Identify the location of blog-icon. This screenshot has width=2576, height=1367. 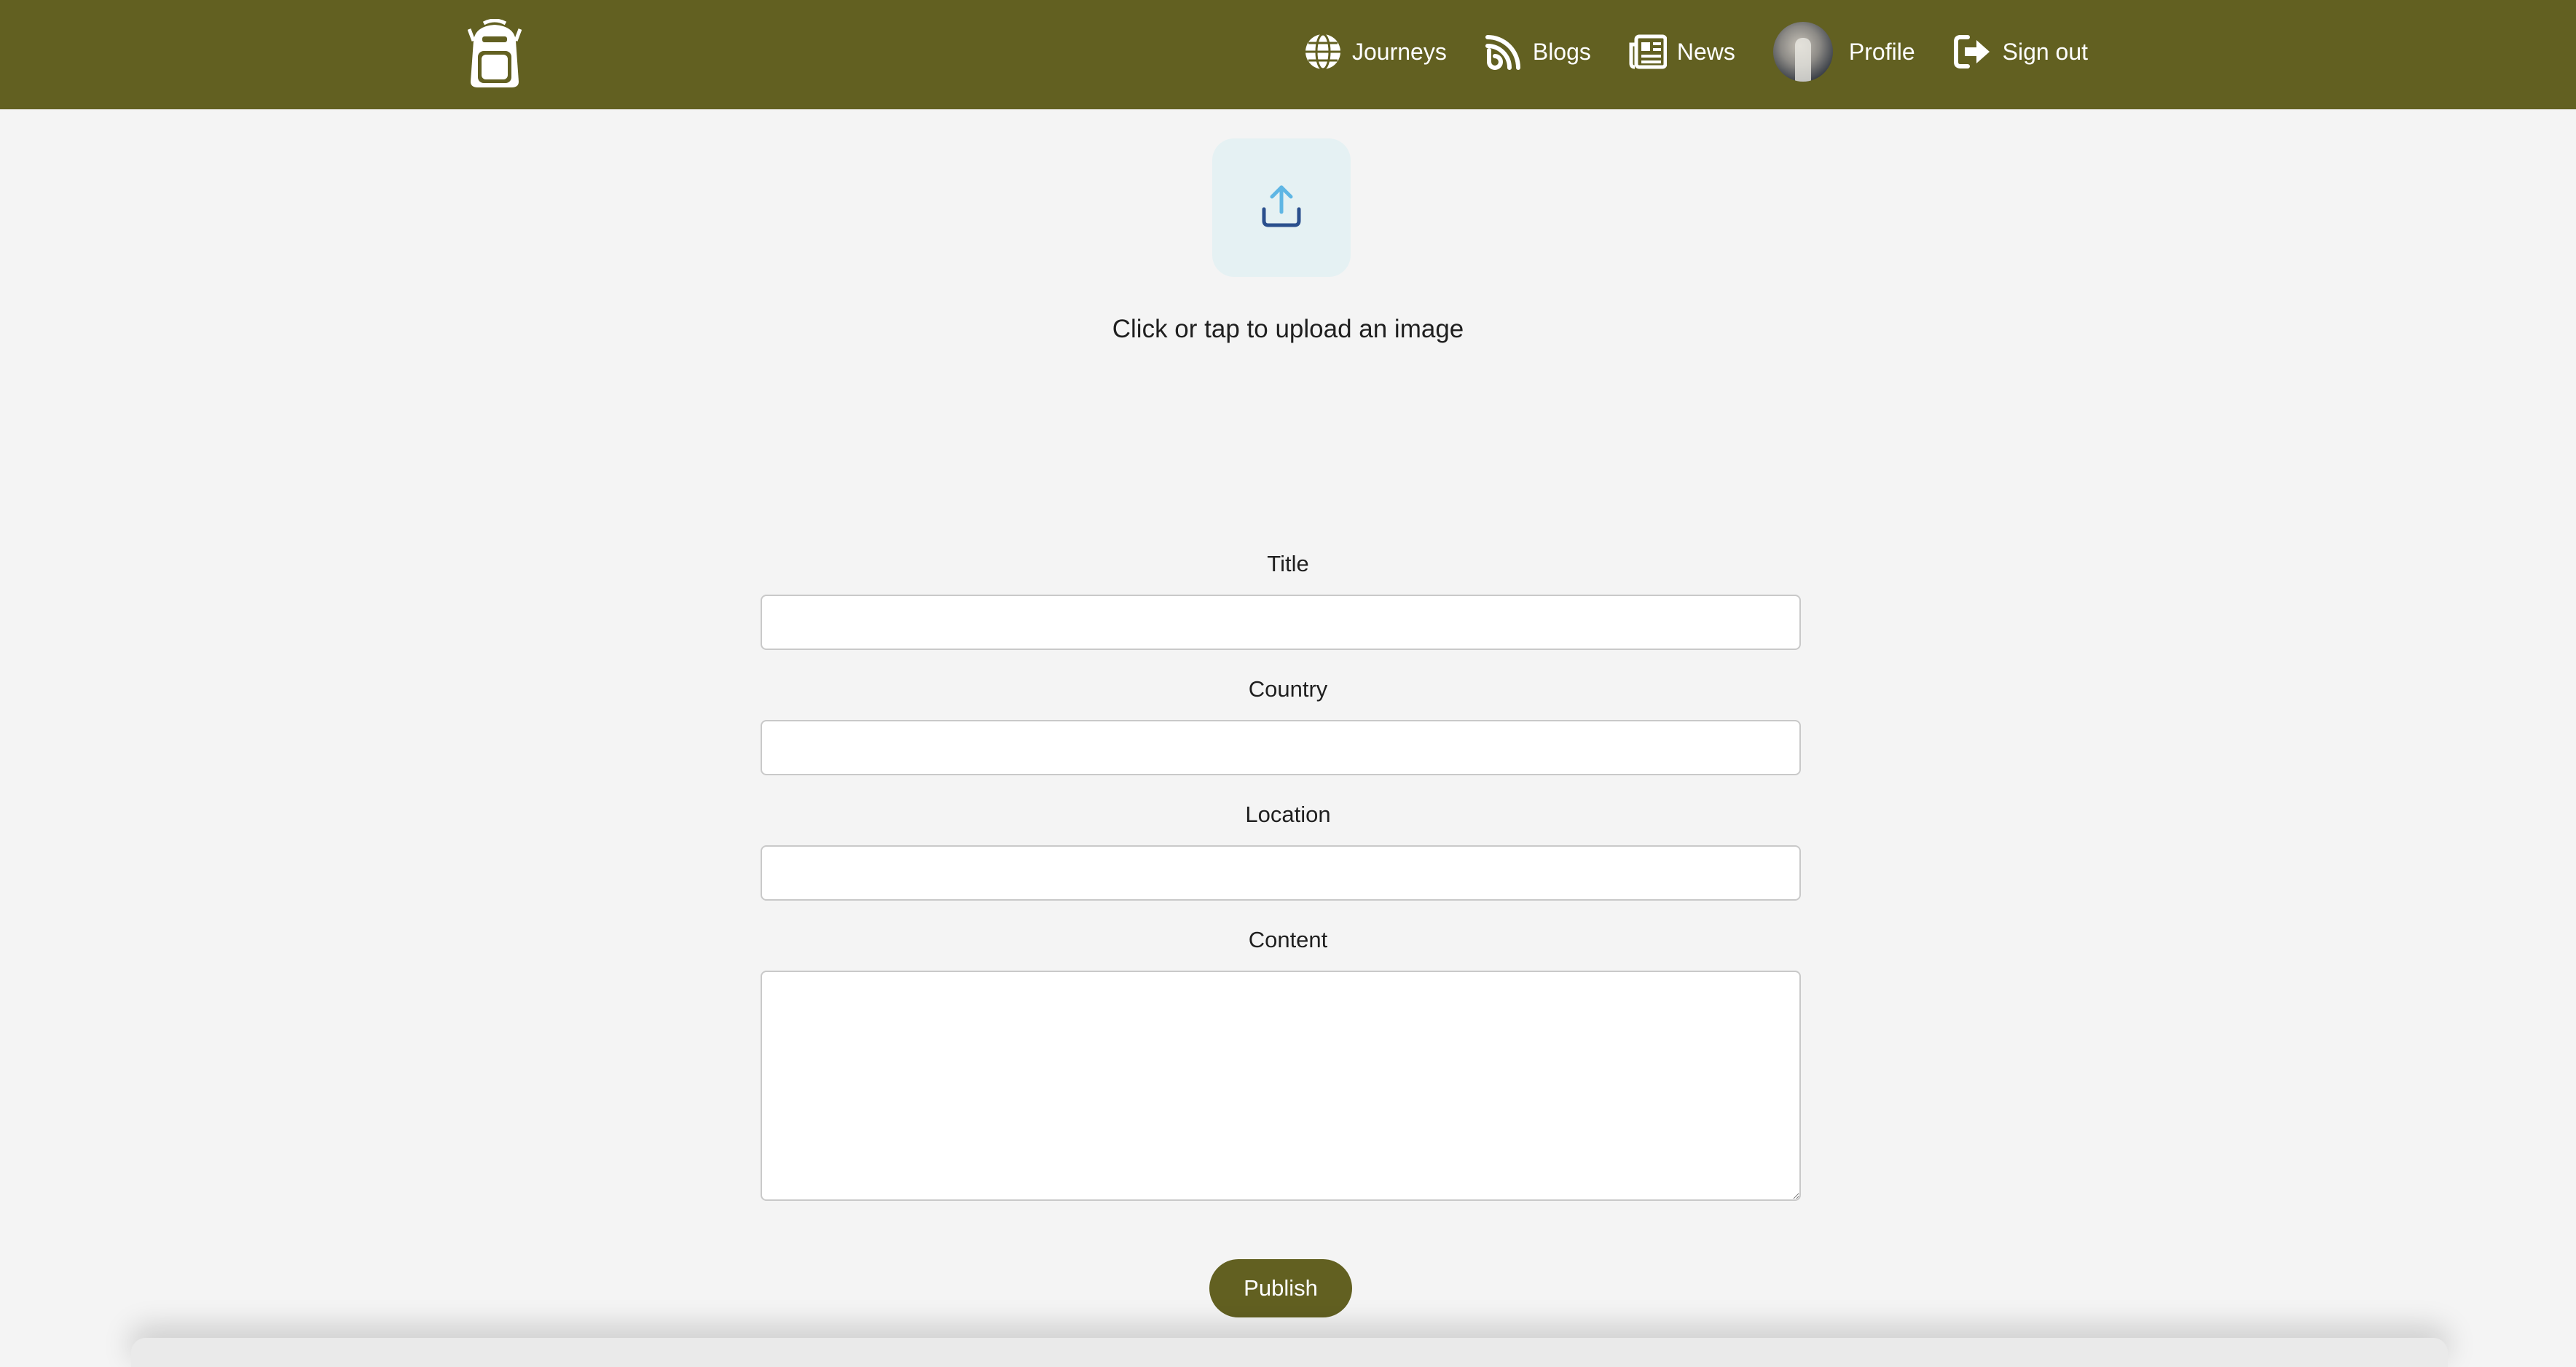
(1504, 52).